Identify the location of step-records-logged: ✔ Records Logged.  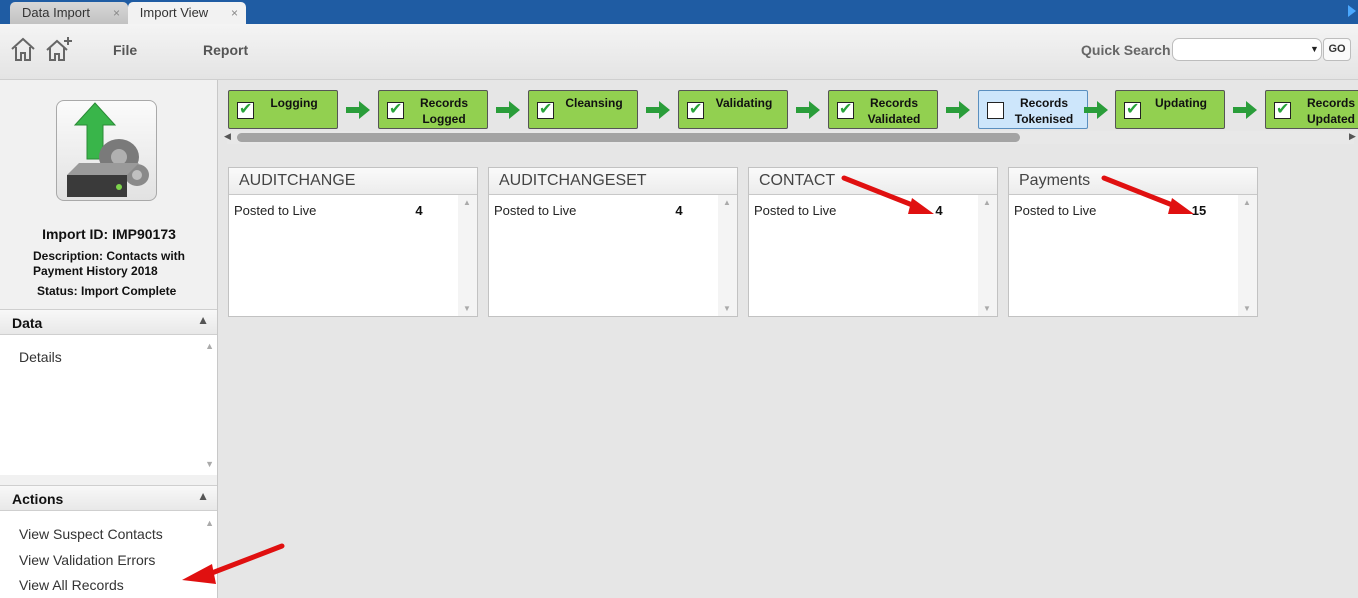
(433, 109).